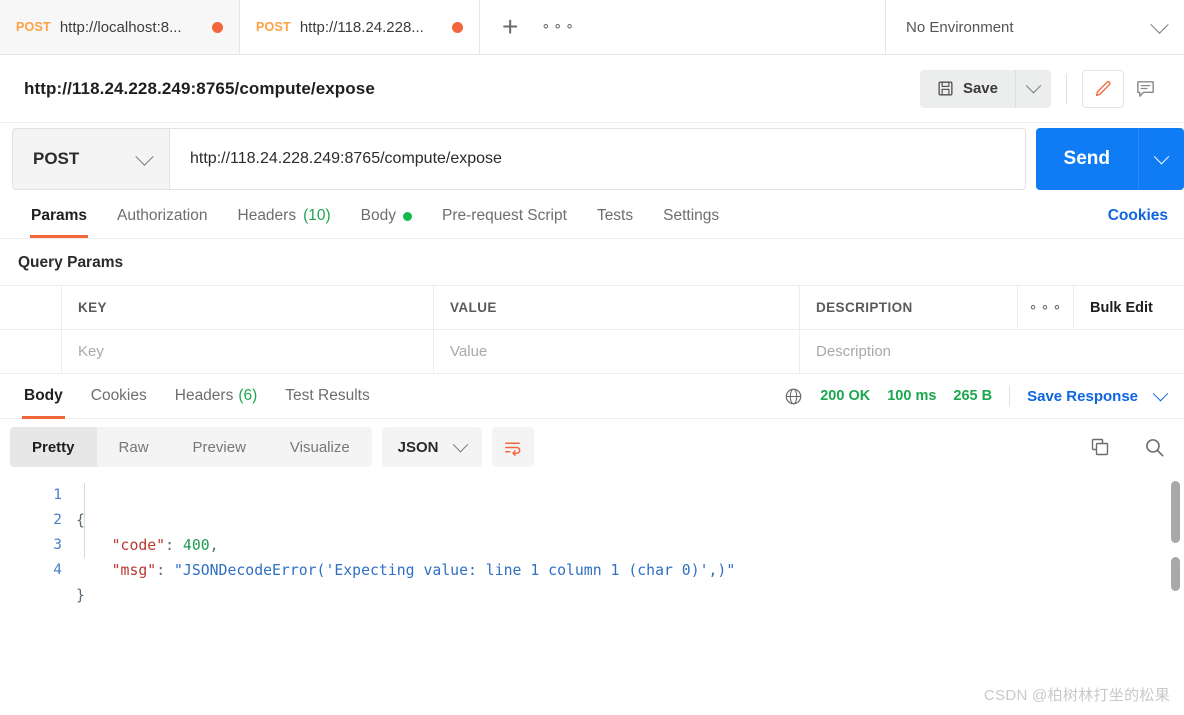 This screenshot has width=1184, height=715. I want to click on tab-tests: Tests, so click(615, 216).